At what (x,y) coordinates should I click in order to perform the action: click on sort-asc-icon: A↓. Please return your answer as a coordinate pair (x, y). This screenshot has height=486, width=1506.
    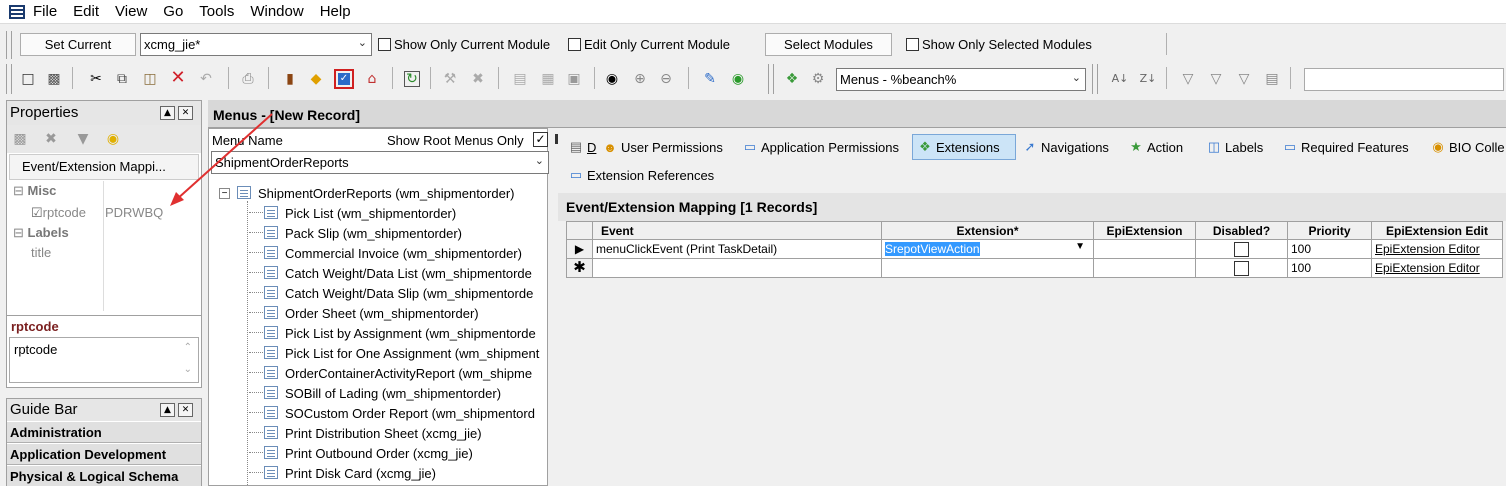
    Looking at the image, I should click on (1120, 79).